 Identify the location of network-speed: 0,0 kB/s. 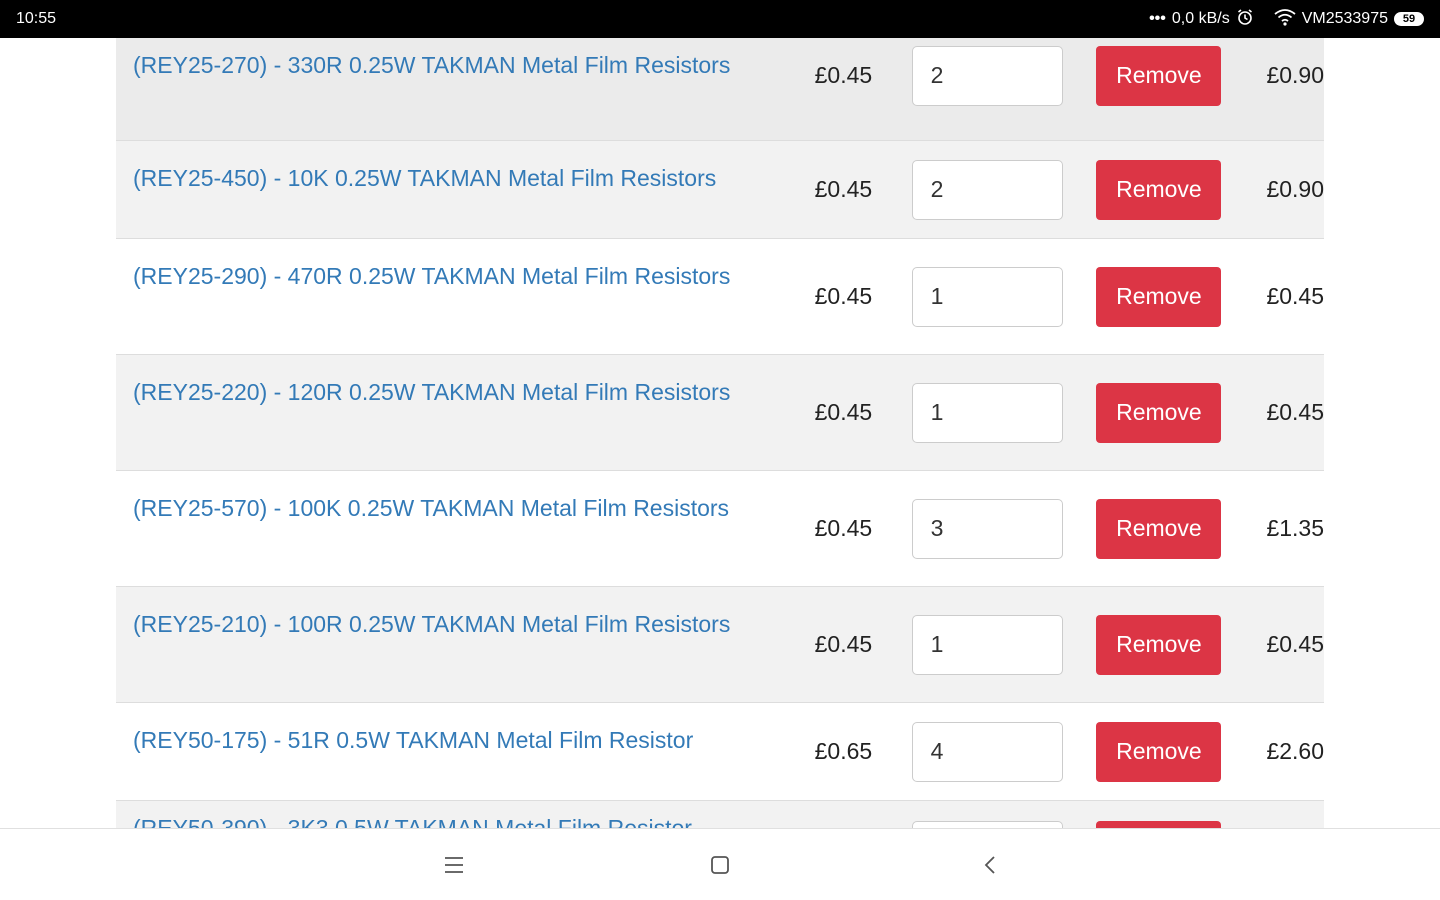
(1200, 18).